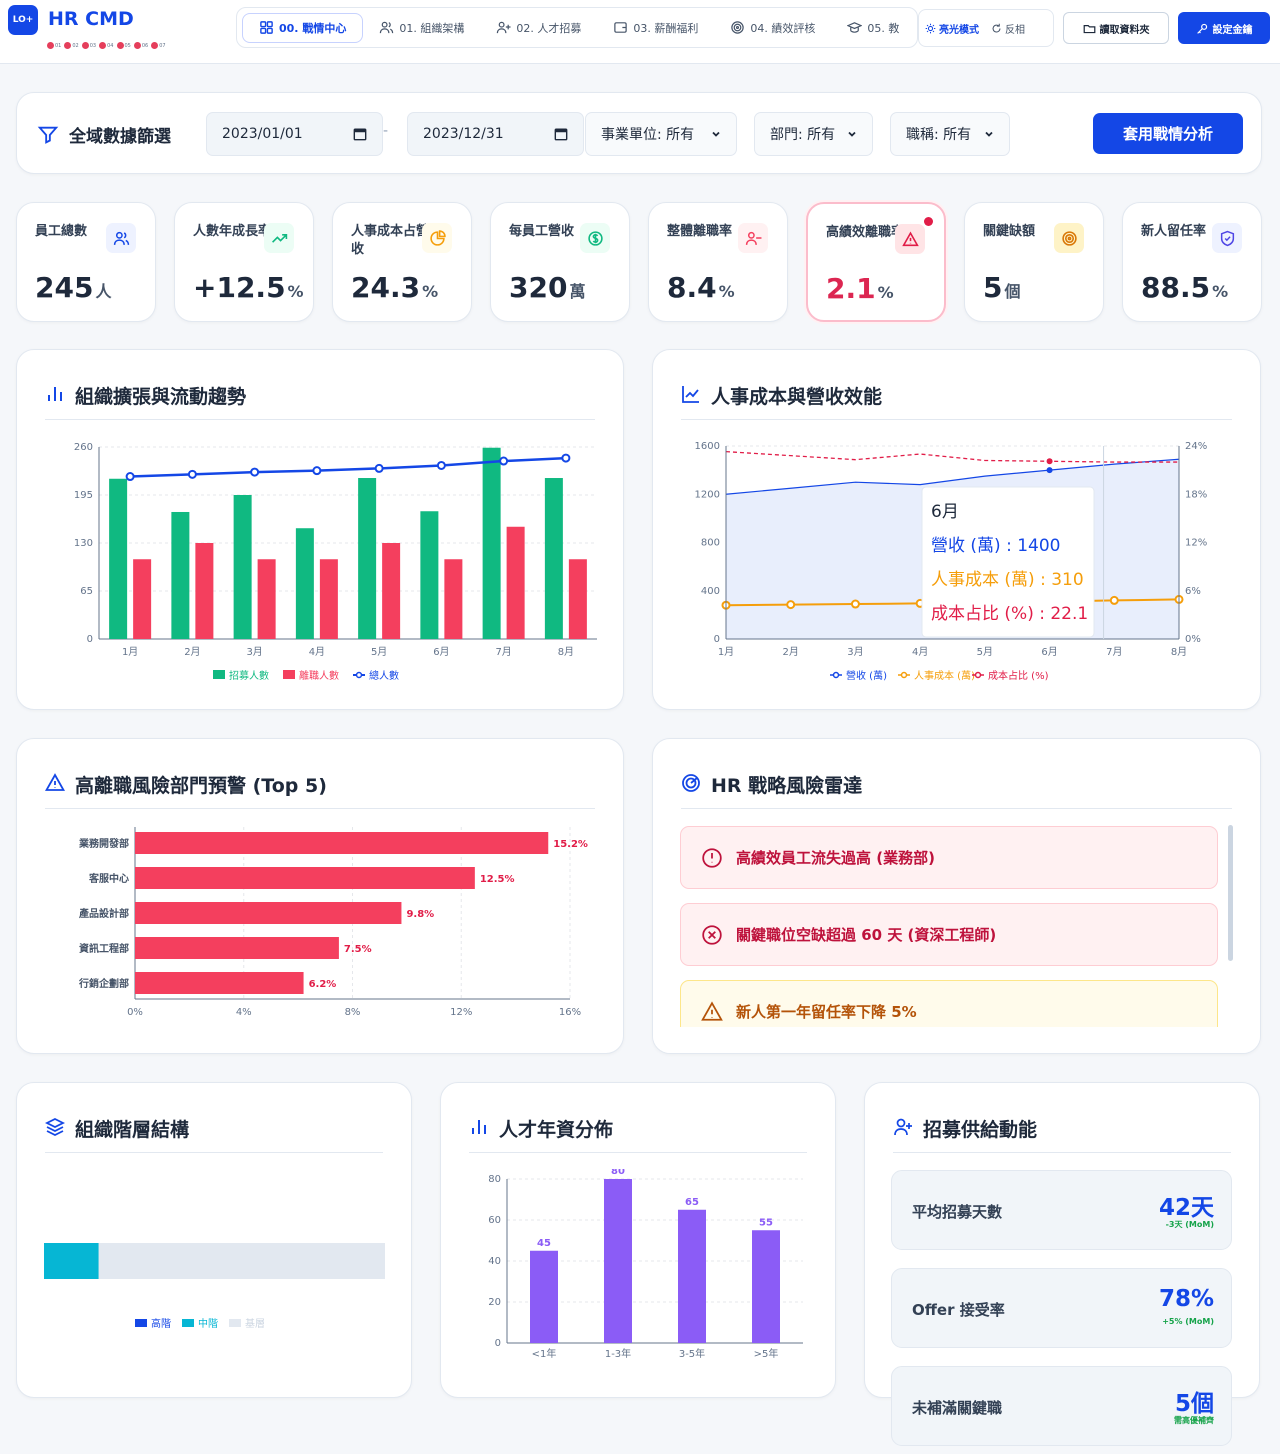  Describe the element at coordinates (135, 1012) in the screenshot. I see `x-tick-label: 0%` at that location.